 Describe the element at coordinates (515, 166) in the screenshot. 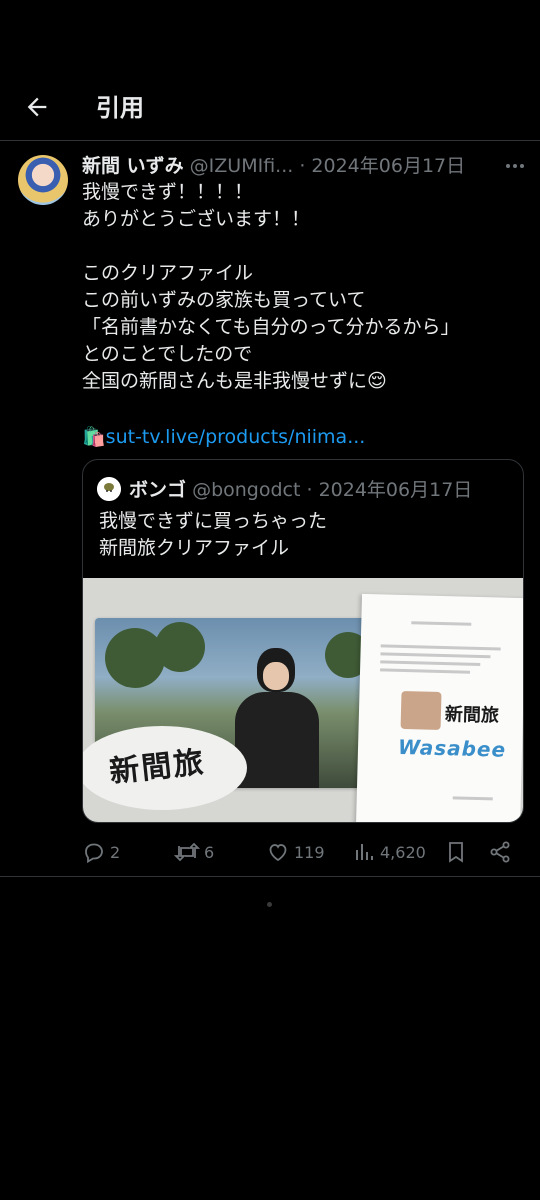

I see `more-options-icon` at that location.